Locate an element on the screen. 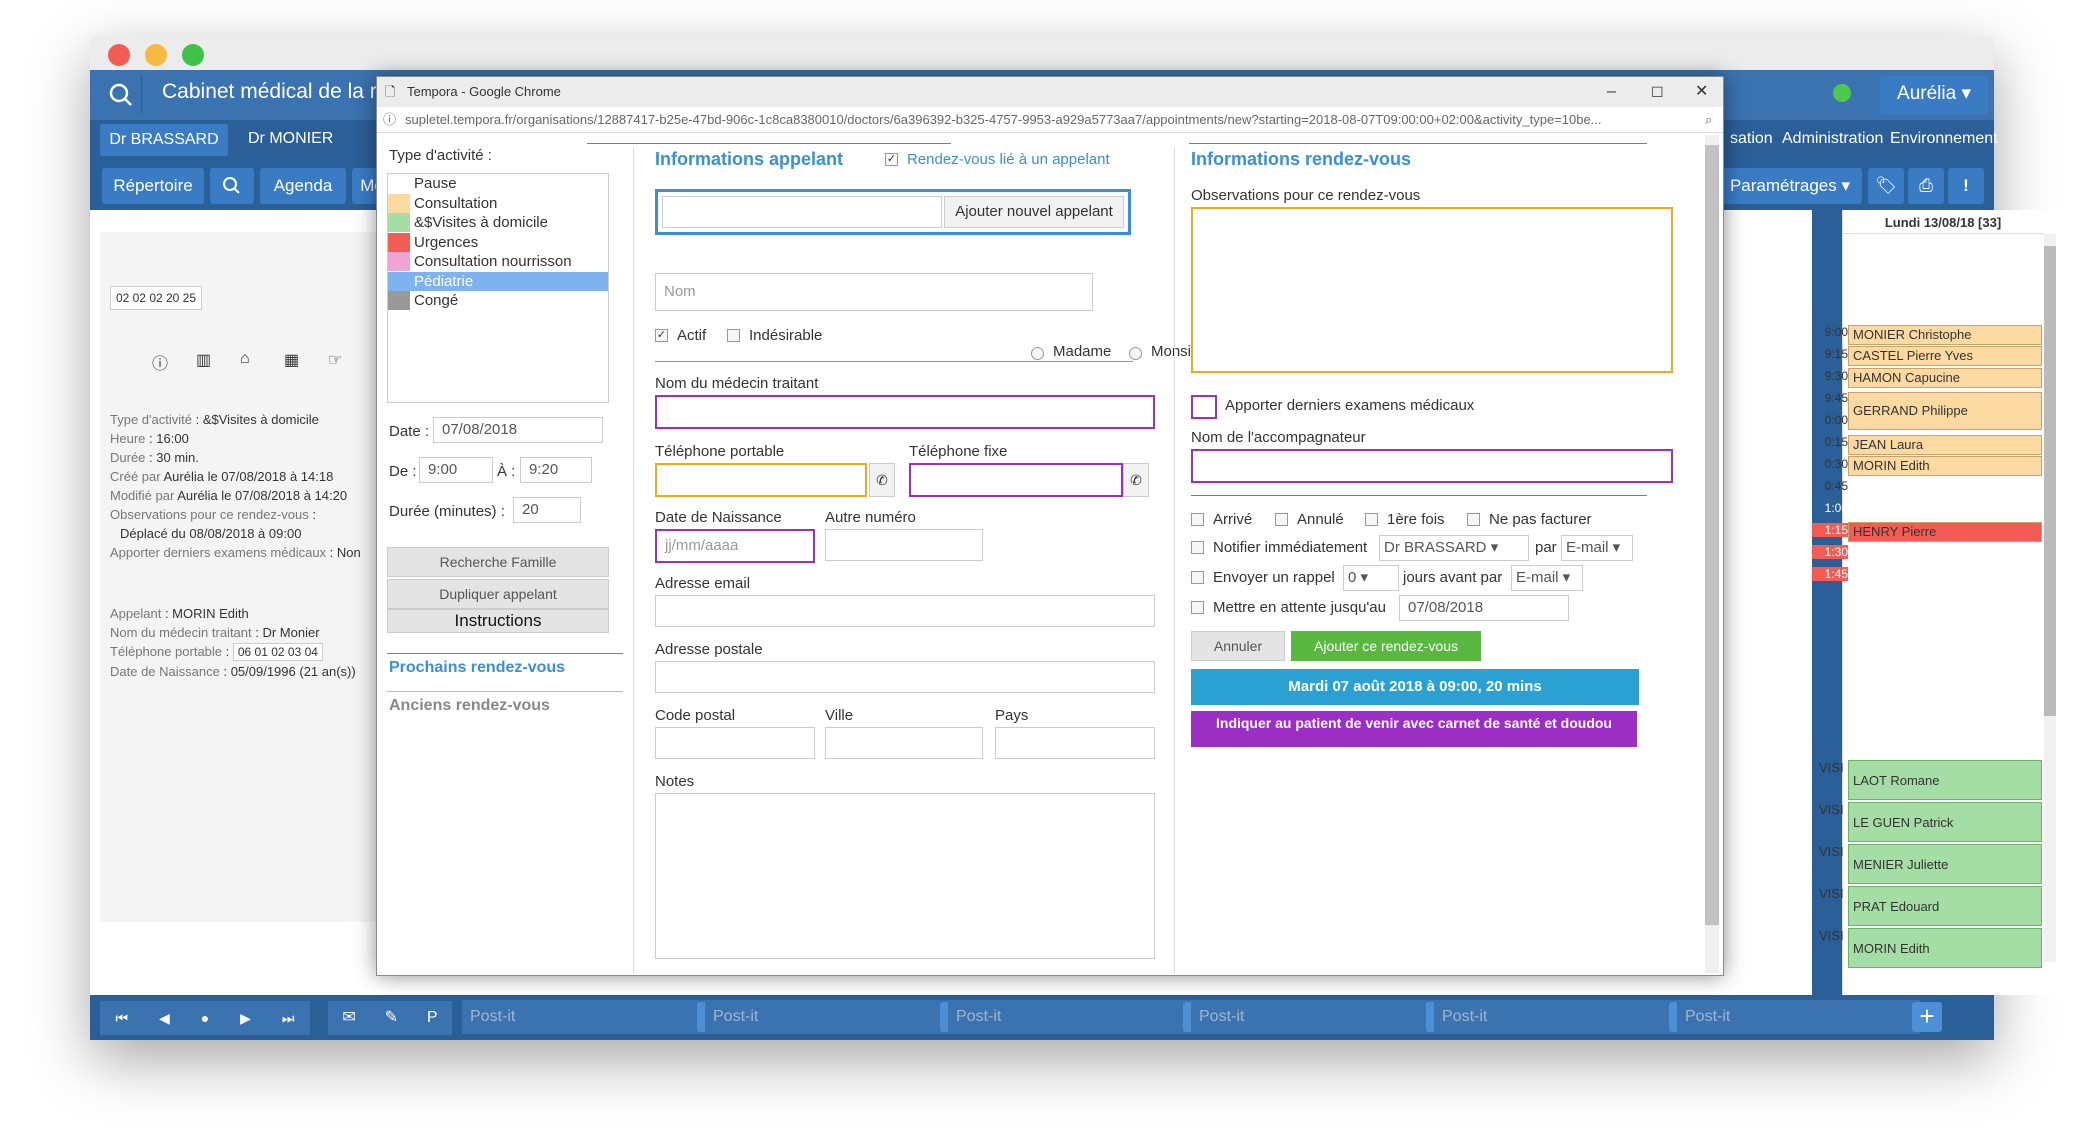  hand-point-icon: ☞ is located at coordinates (335, 360).